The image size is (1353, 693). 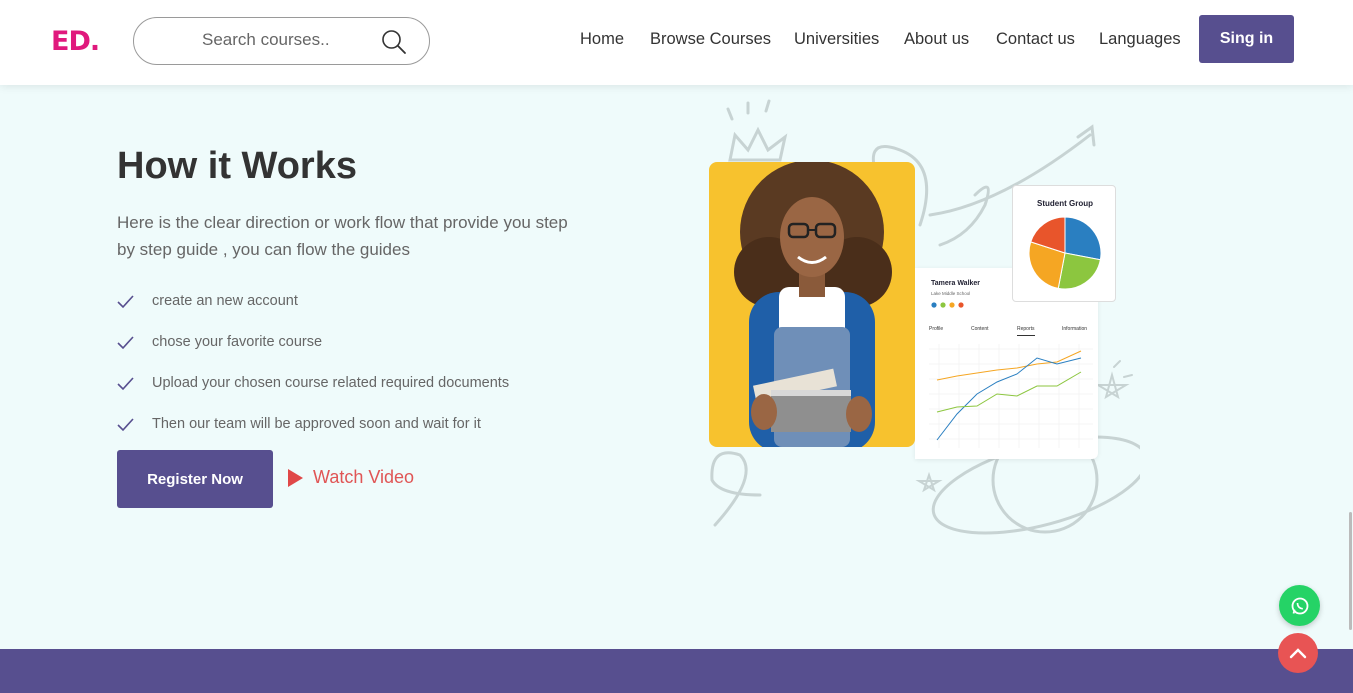 What do you see at coordinates (295, 477) in the screenshot?
I see `play-icon` at bounding box center [295, 477].